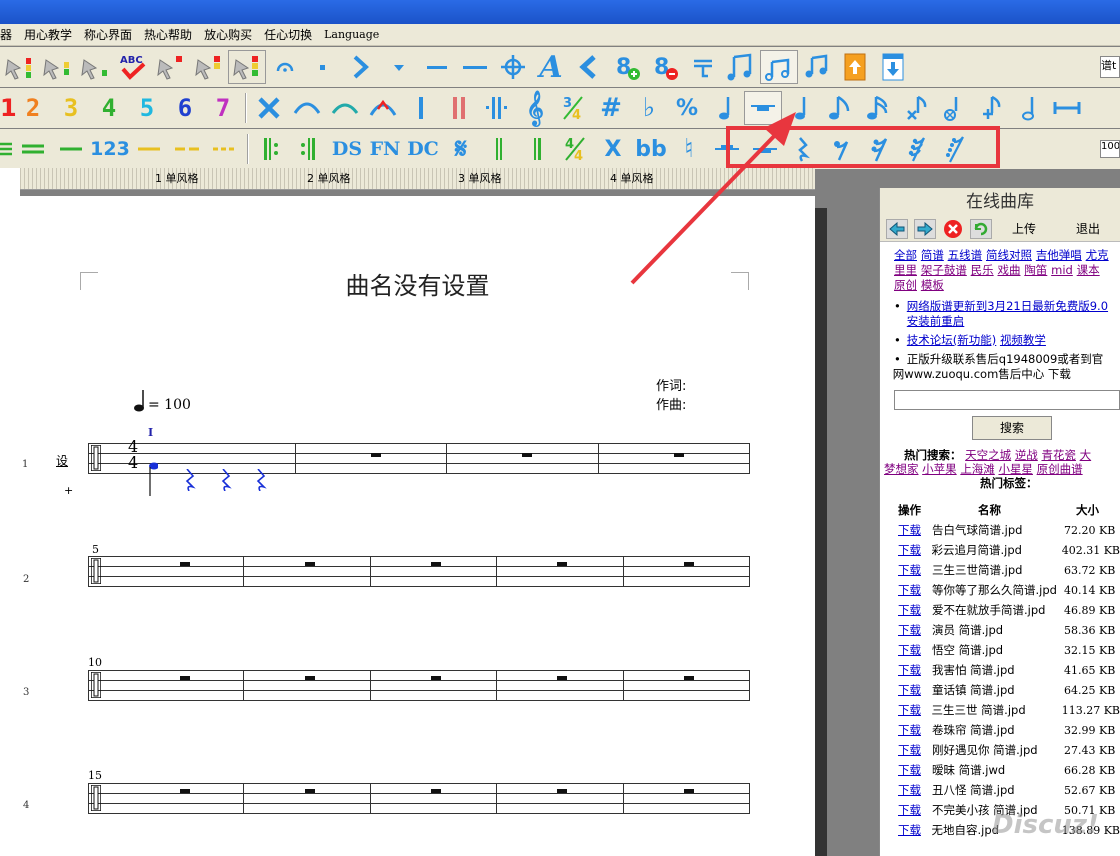 This screenshot has height=856, width=1120. Describe the element at coordinates (953, 108) in the screenshot. I see `circle-x-note-icon` at that location.